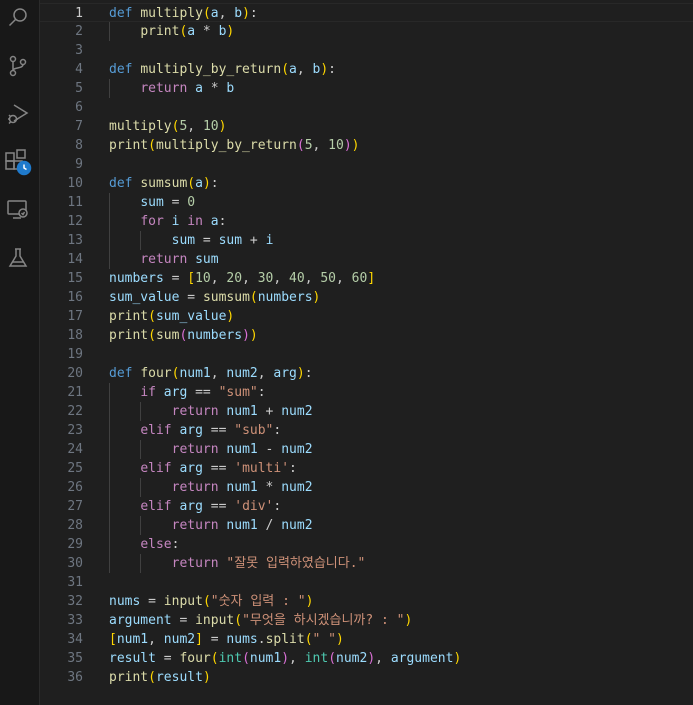 This screenshot has width=693, height=705. Describe the element at coordinates (366, 202) in the screenshot. I see `code-line: 11 sum = 0` at that location.